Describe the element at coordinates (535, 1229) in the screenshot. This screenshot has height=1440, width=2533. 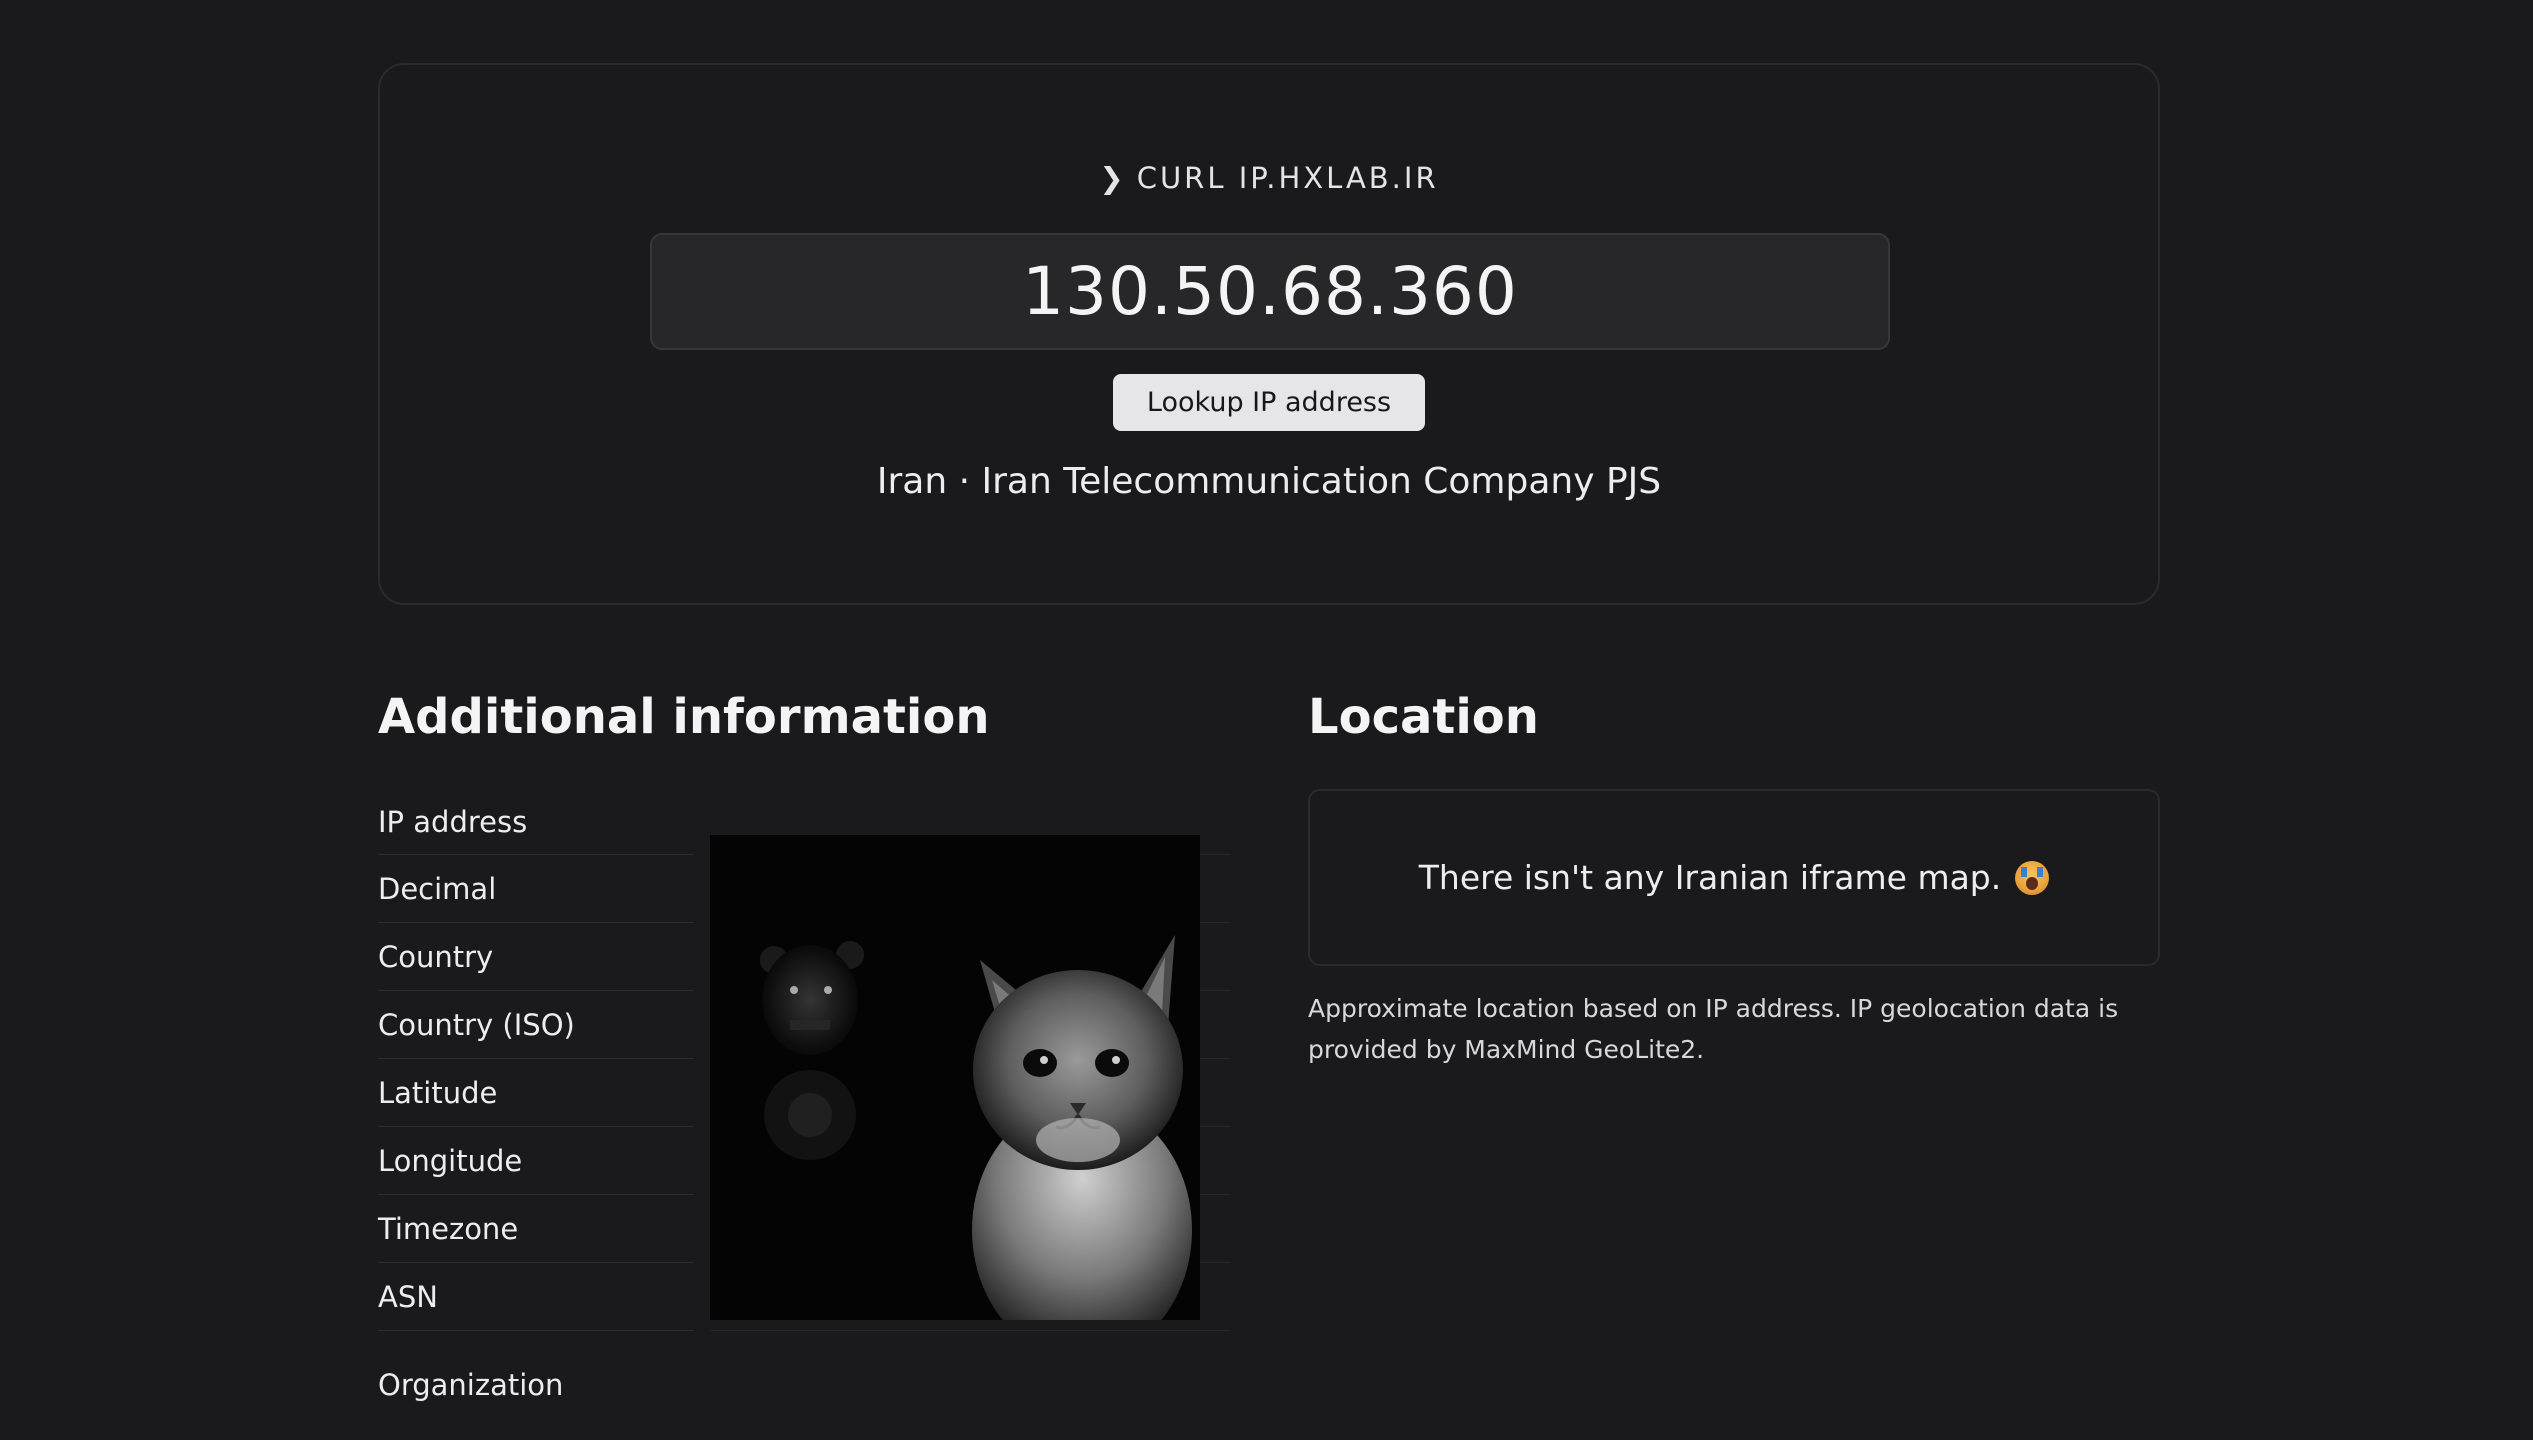
I see `info-label-timezone: Timezone` at that location.